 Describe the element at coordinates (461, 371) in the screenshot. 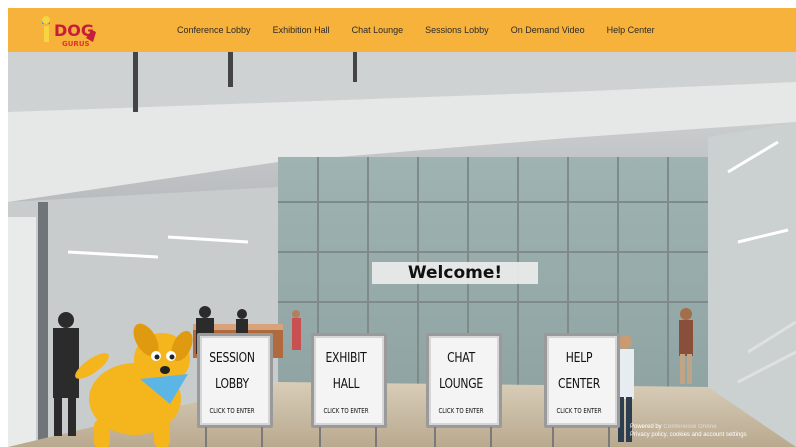

I see `sign-title: CHAT LOUNGE` at that location.